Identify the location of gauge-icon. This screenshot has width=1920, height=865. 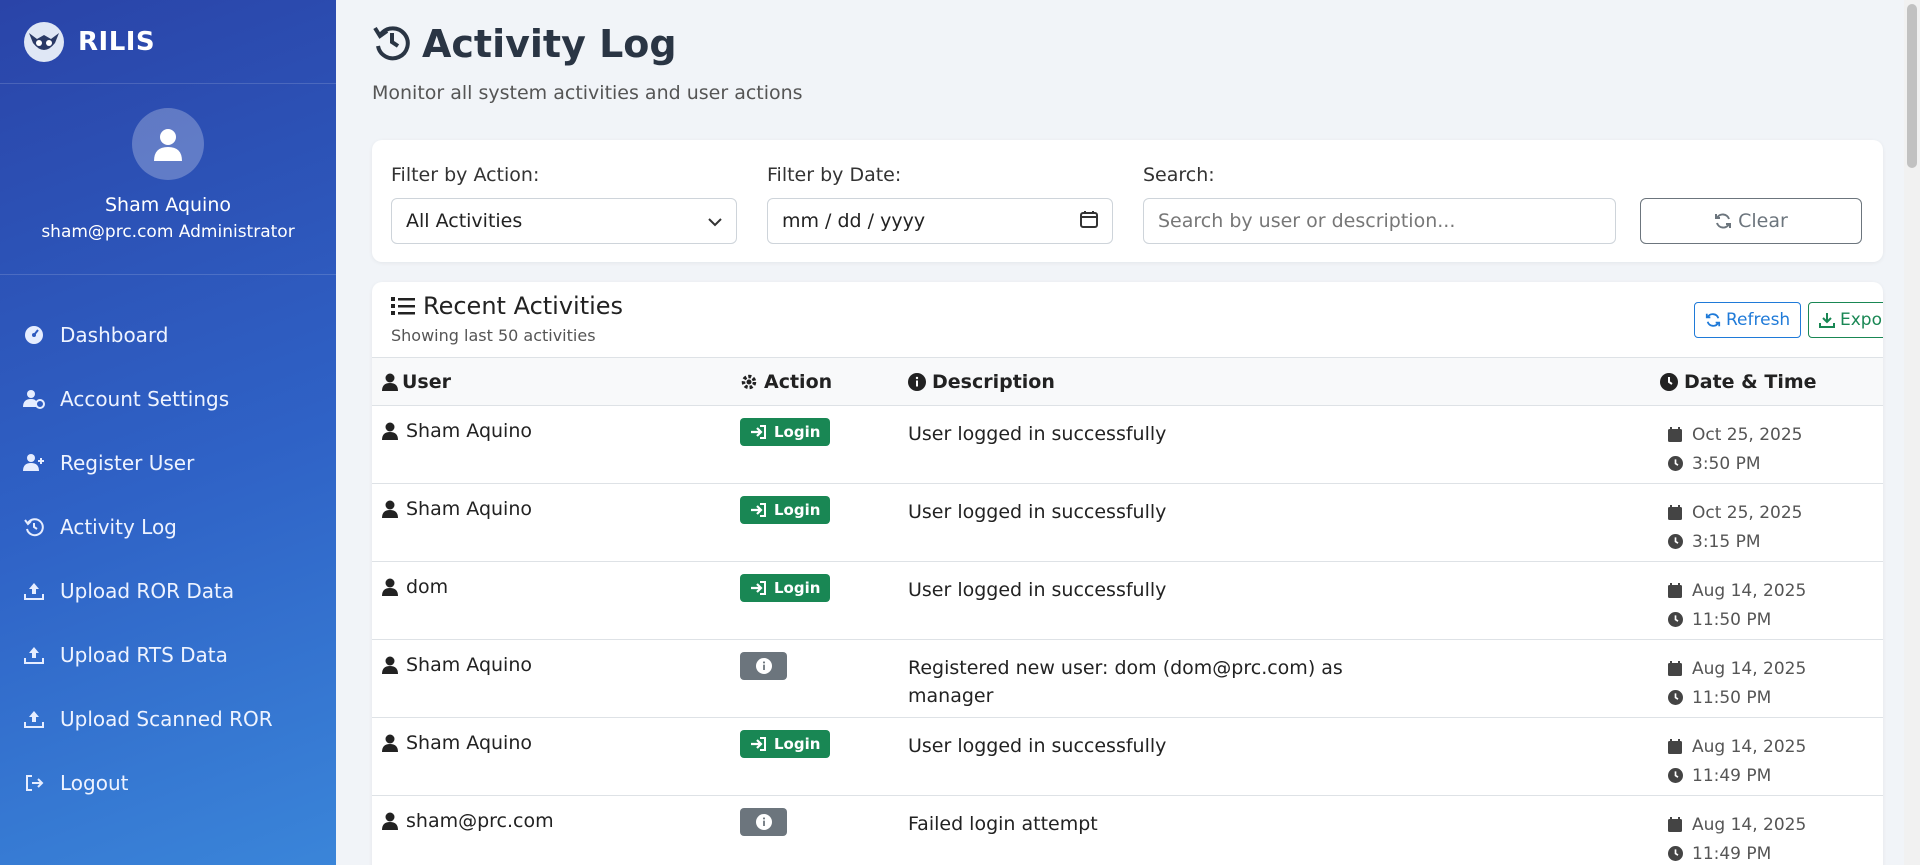
(34, 335).